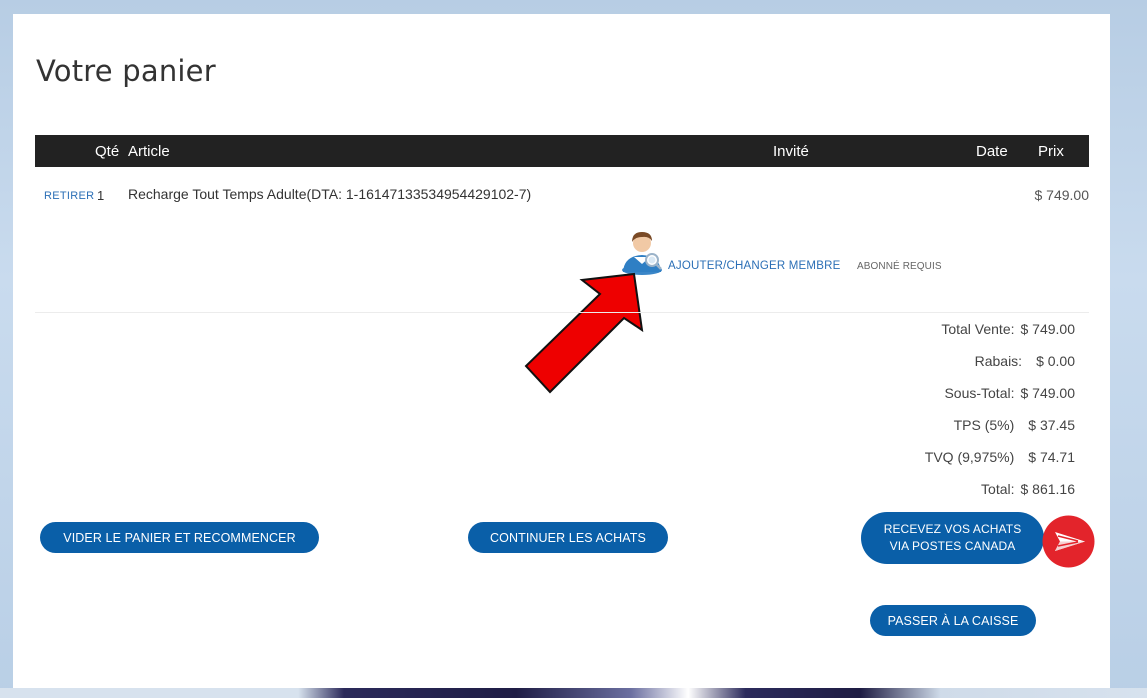 Image resolution: width=1147 pixels, height=698 pixels. What do you see at coordinates (126, 71) in the screenshot?
I see `page-title: Votre panier` at bounding box center [126, 71].